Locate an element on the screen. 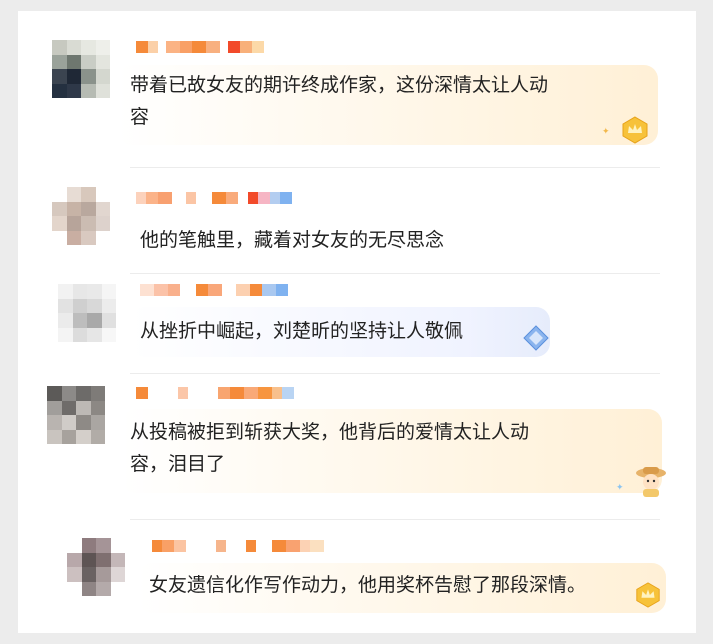  cartoon-avatar-icon is located at coordinates (651, 480).